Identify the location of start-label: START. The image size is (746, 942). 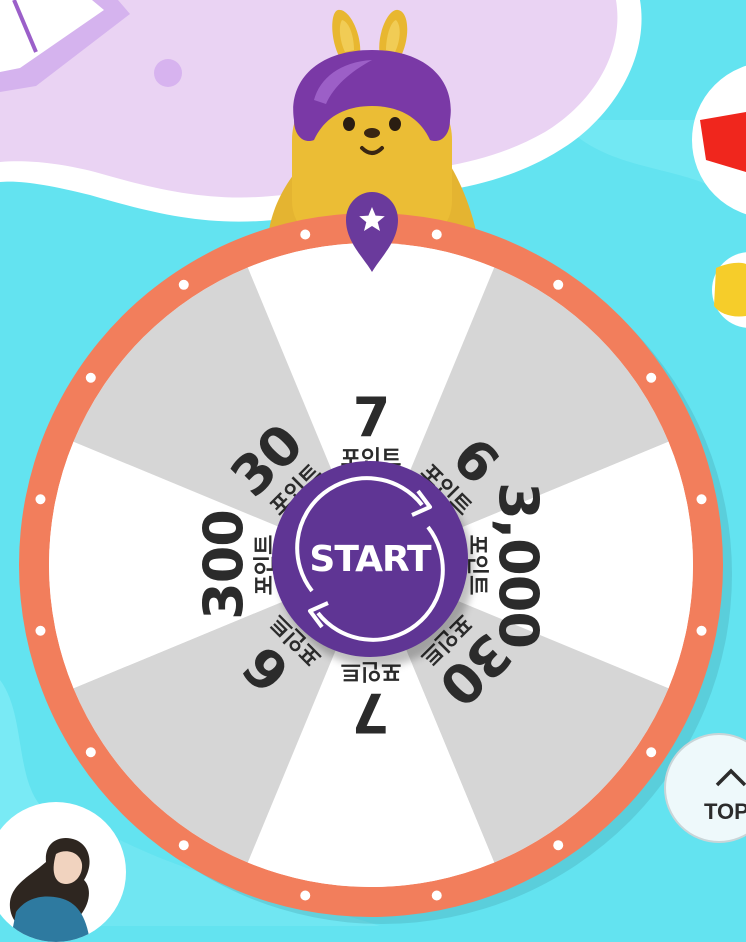
(370, 559).